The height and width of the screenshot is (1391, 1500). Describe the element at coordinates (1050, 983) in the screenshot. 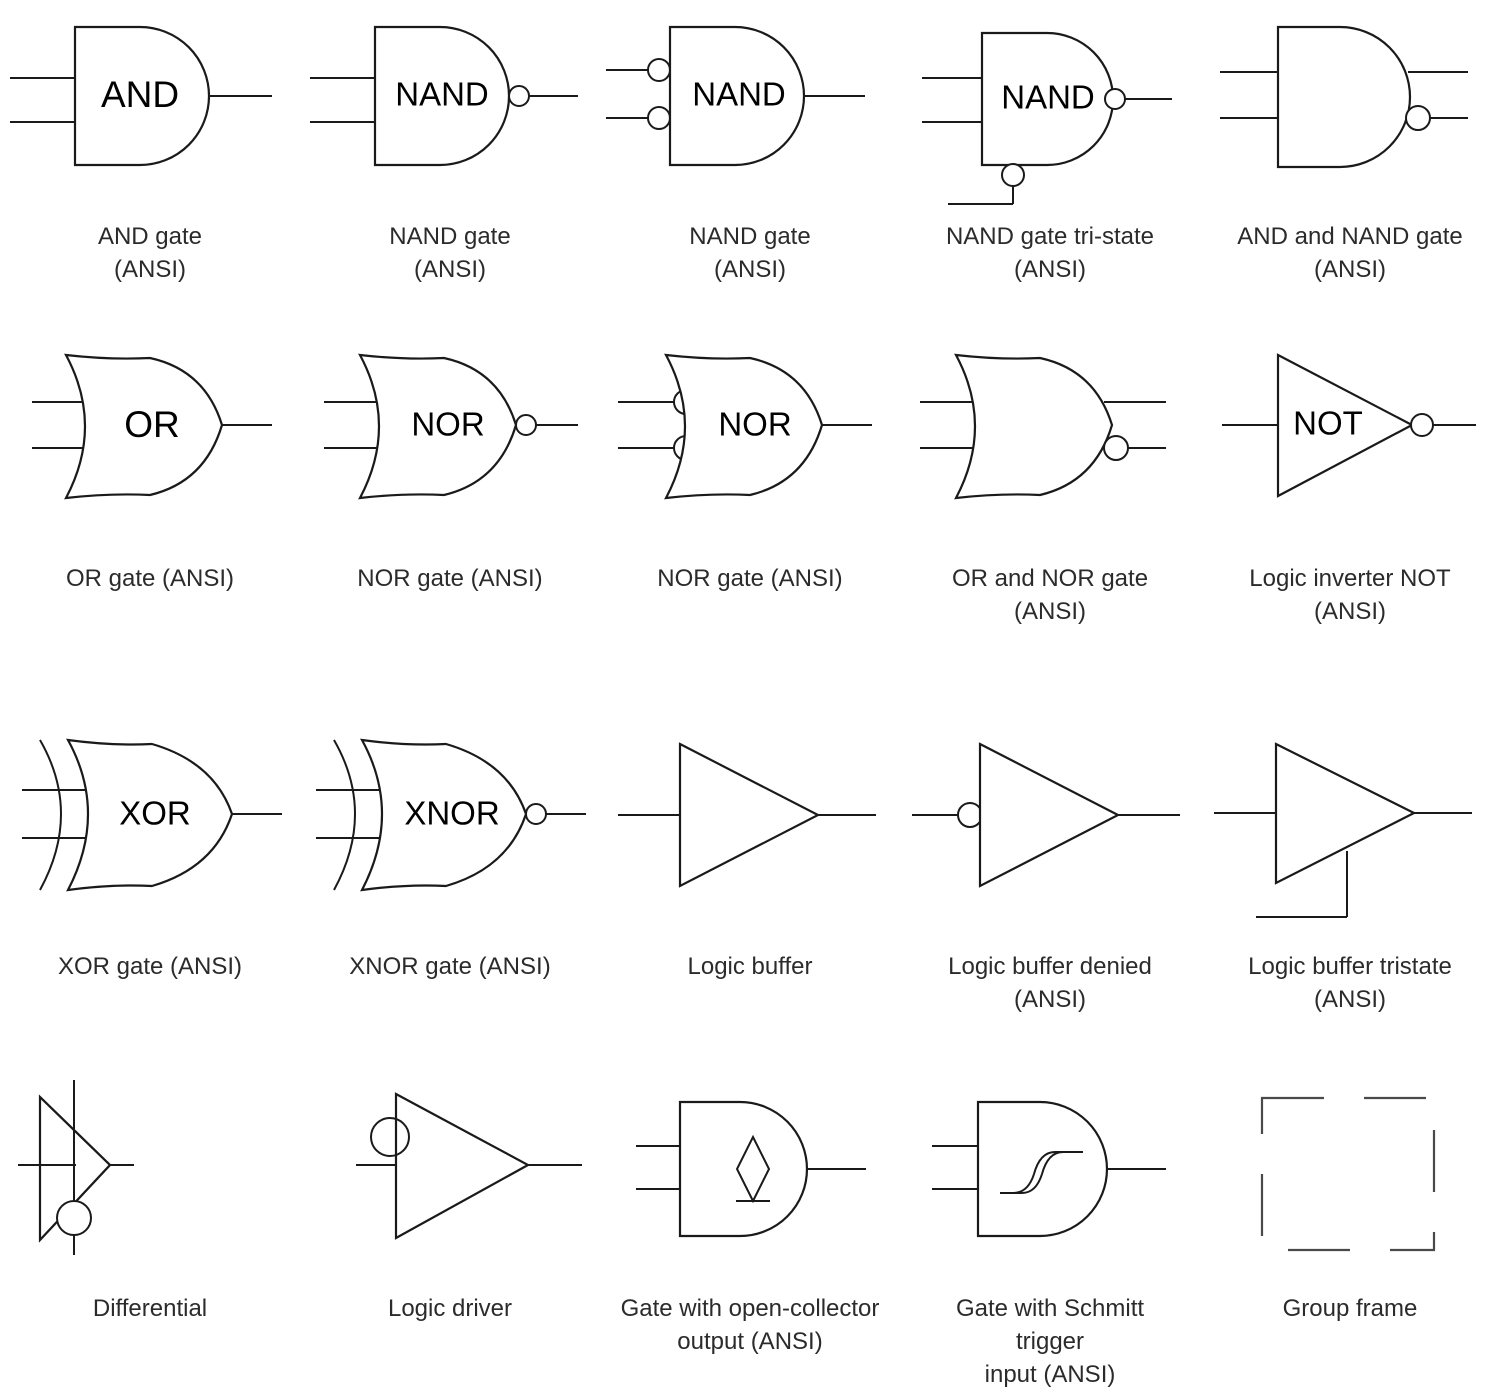

I see `symbol-caption: Logic buffer denied (ANSI)` at that location.